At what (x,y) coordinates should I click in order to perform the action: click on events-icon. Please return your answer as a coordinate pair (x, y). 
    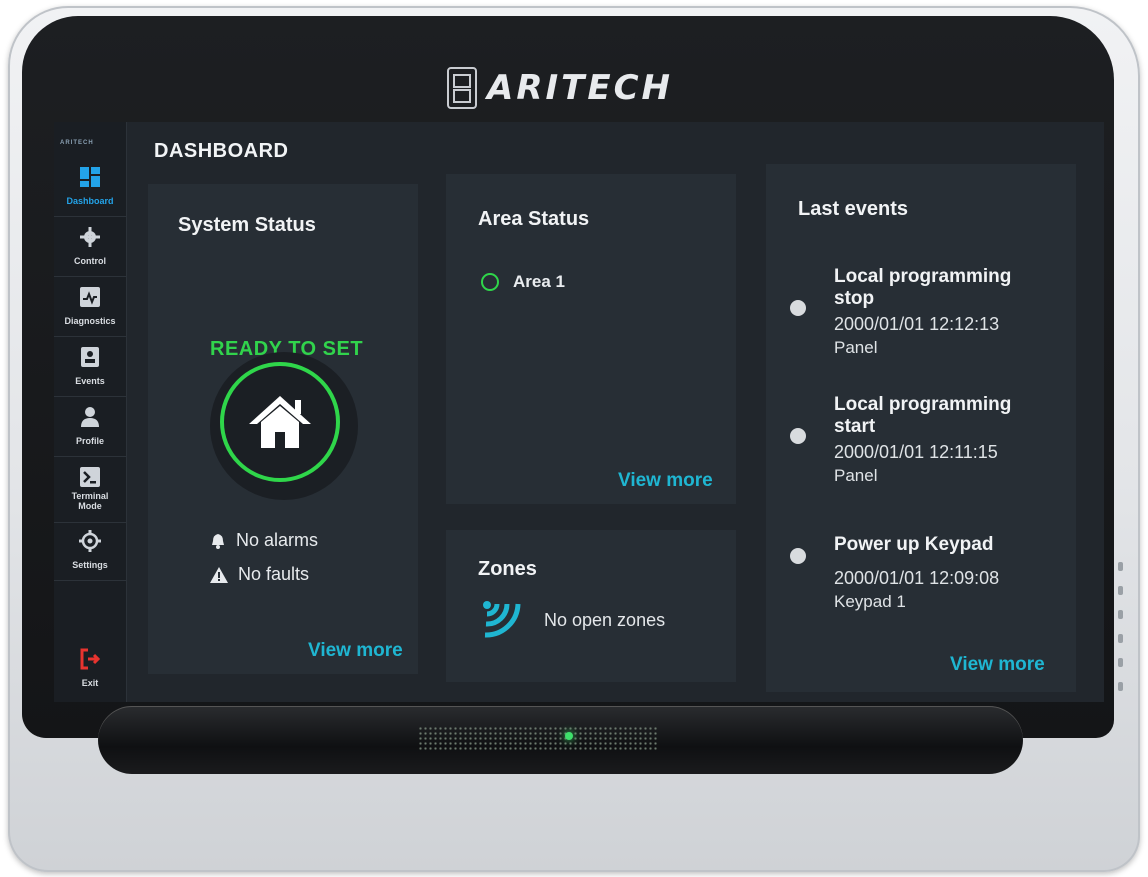
    Looking at the image, I should click on (90, 357).